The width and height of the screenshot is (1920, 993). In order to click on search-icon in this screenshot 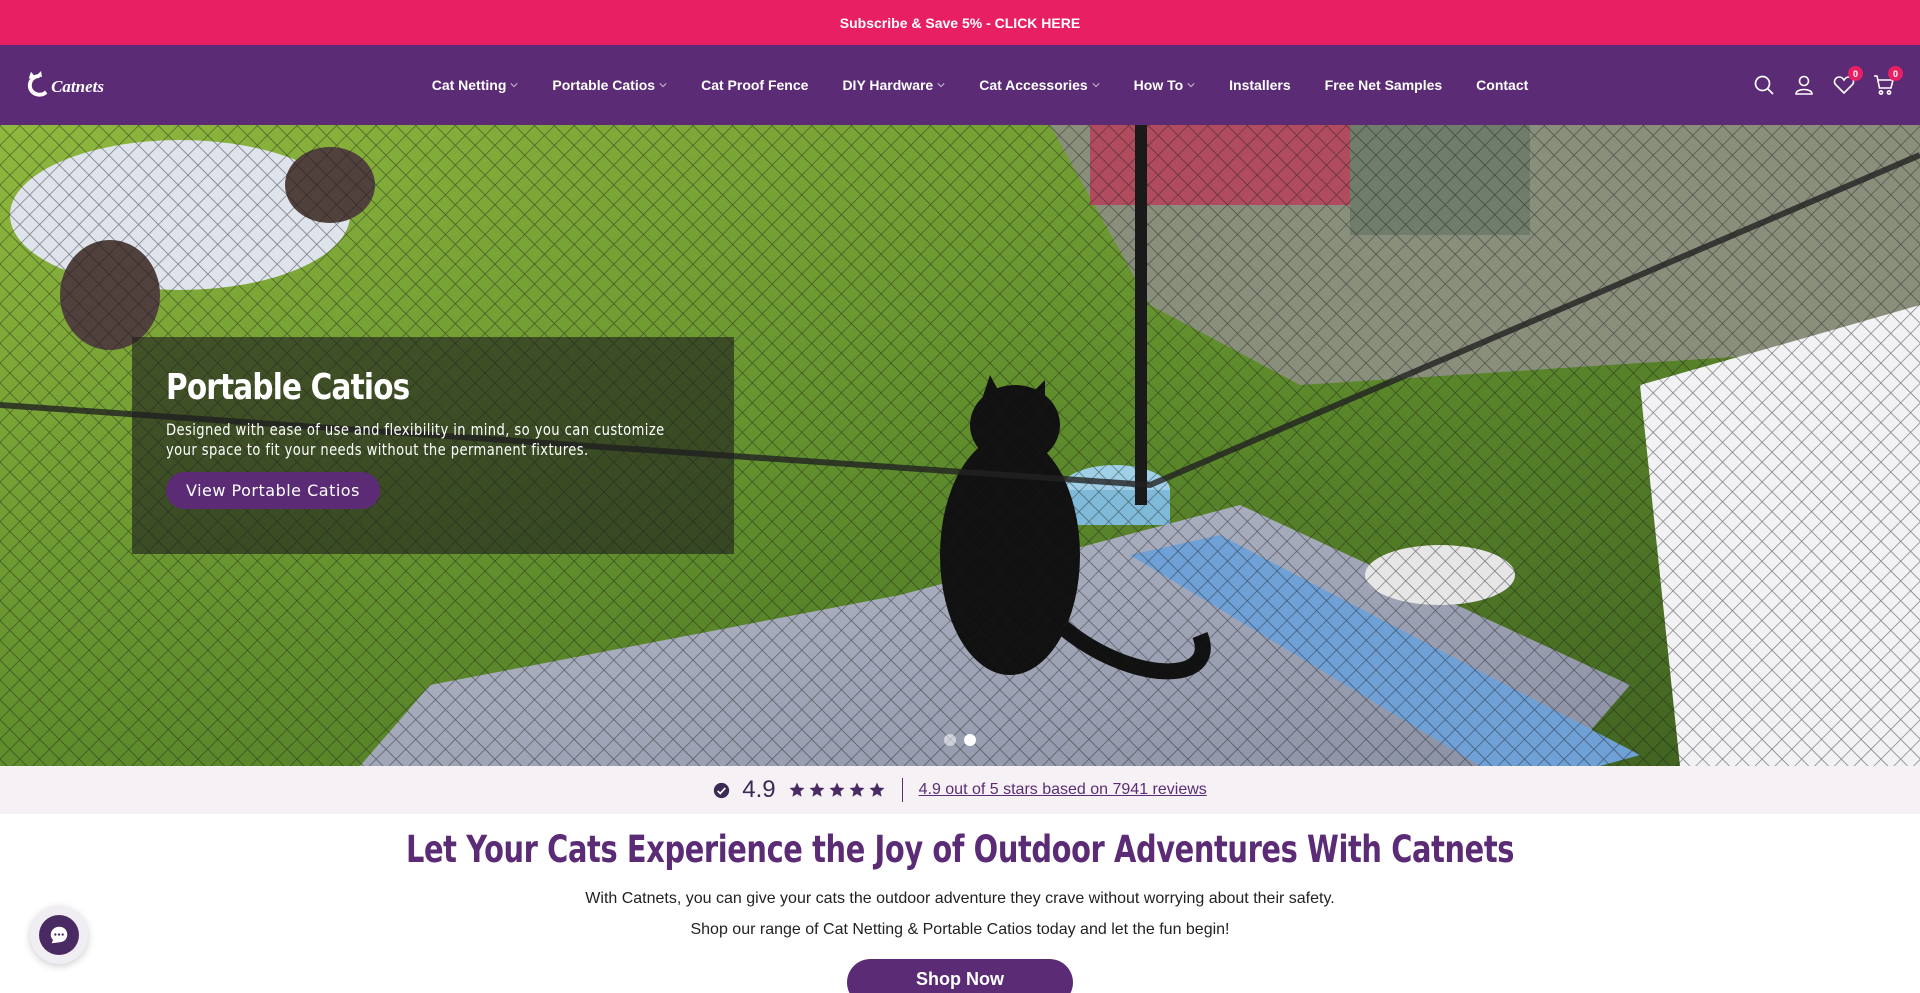, I will do `click(1764, 85)`.